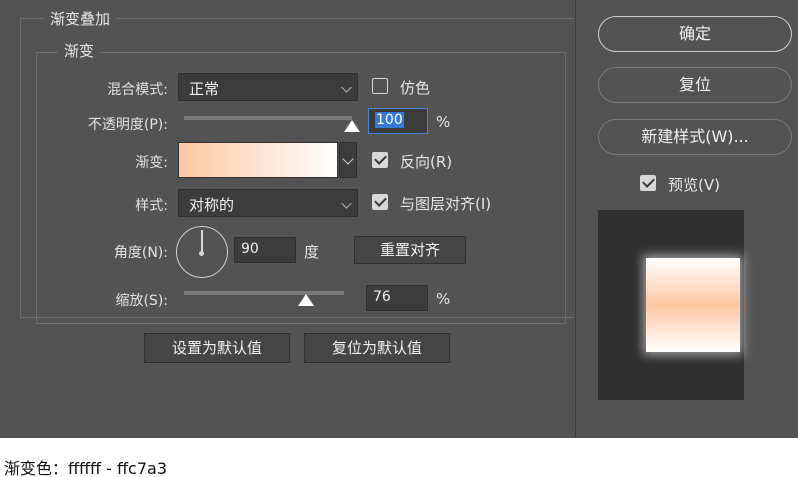  What do you see at coordinates (268, 87) in the screenshot?
I see `blend-mode-select: 正常` at bounding box center [268, 87].